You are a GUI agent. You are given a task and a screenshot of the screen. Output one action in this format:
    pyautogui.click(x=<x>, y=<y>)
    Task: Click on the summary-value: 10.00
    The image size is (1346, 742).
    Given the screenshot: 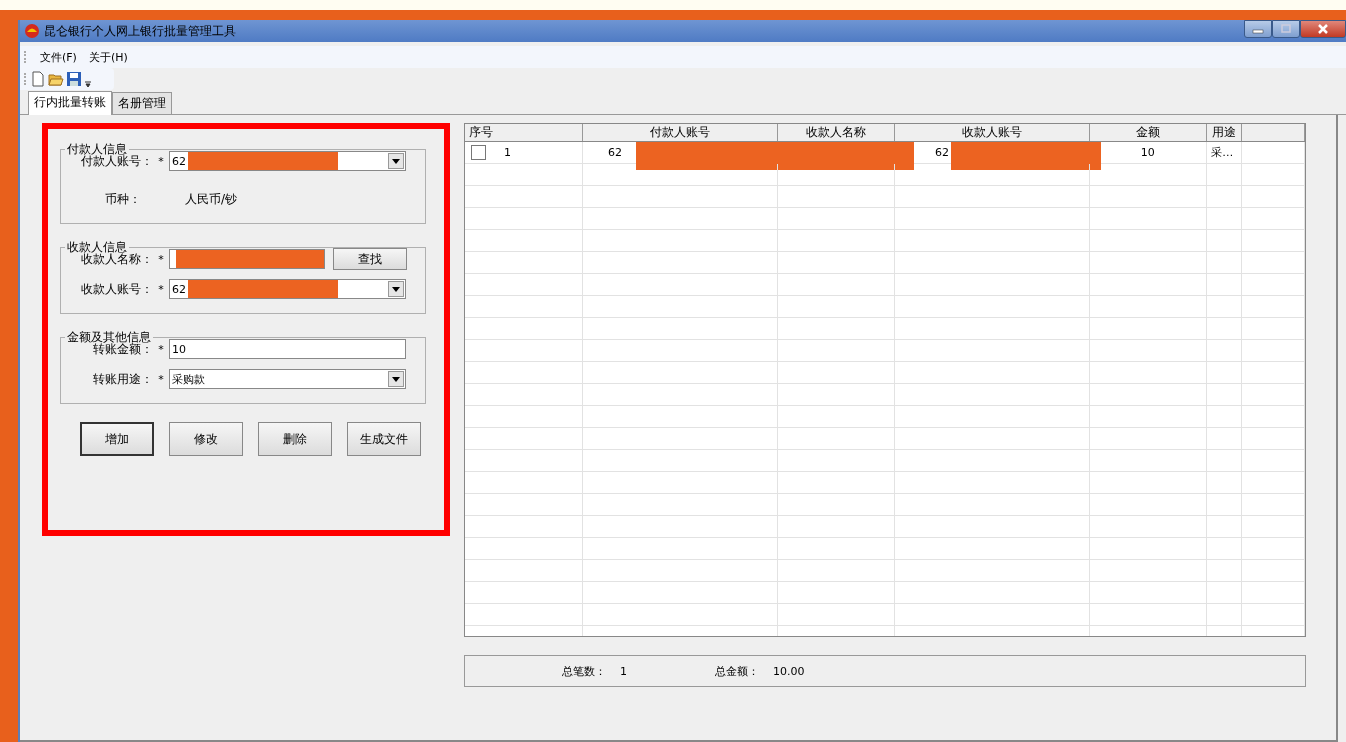 What is the action you would take?
    pyautogui.click(x=789, y=671)
    